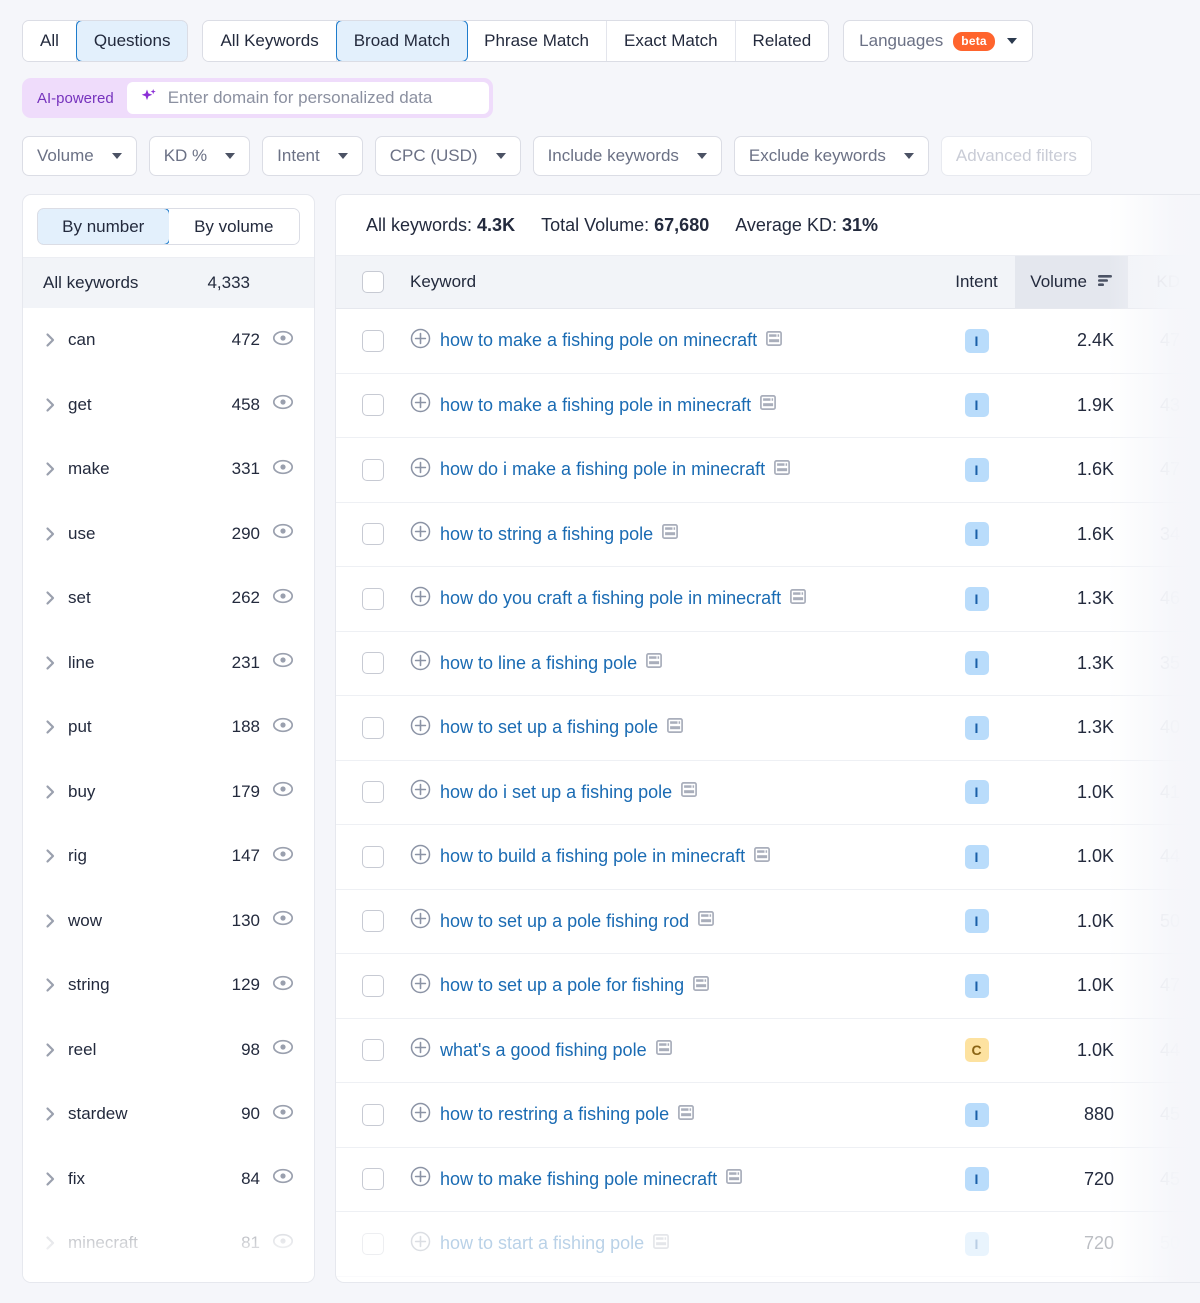 This screenshot has height=1303, width=1200. What do you see at coordinates (538, 663) in the screenshot?
I see `keyword-link: how to line a fishing pole` at bounding box center [538, 663].